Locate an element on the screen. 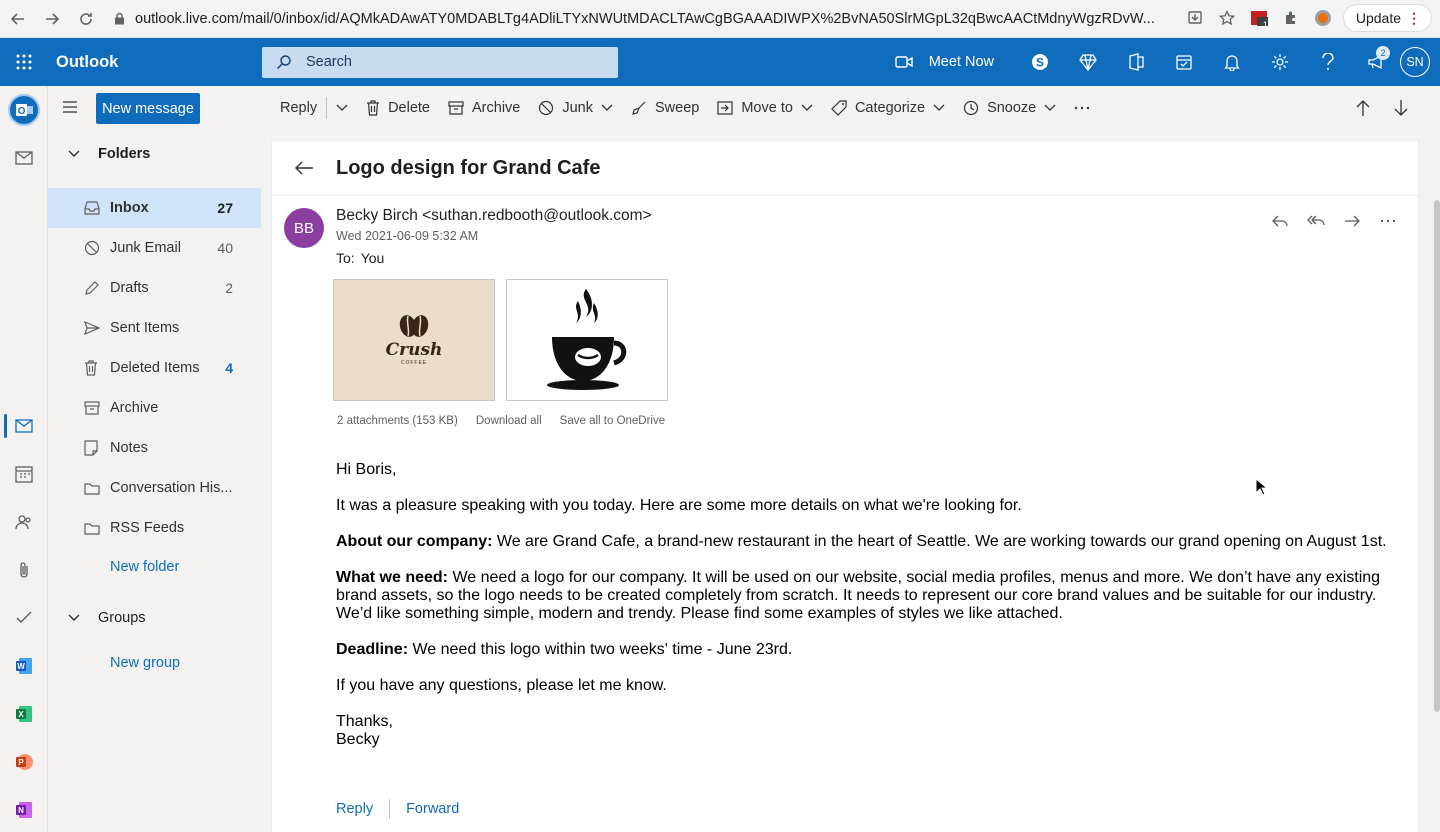 This screenshot has width=1440, height=832. folder-notes: Notes is located at coordinates (154, 448).